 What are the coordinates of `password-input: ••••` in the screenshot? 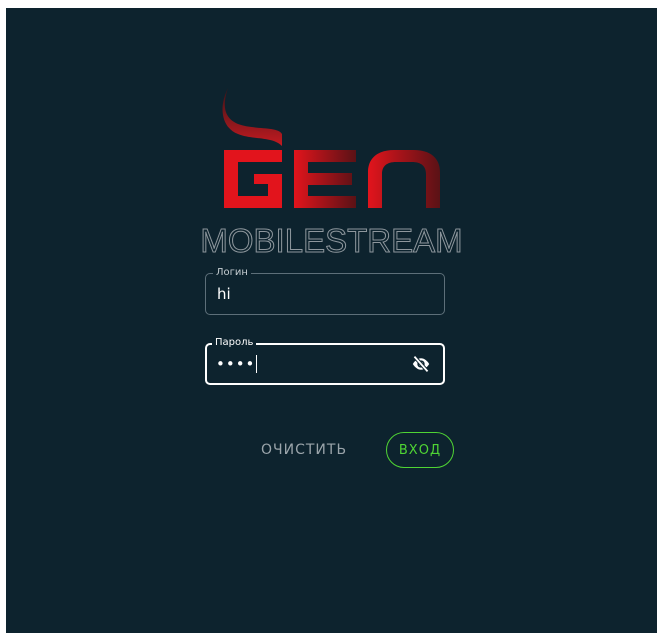 It's located at (306, 364).